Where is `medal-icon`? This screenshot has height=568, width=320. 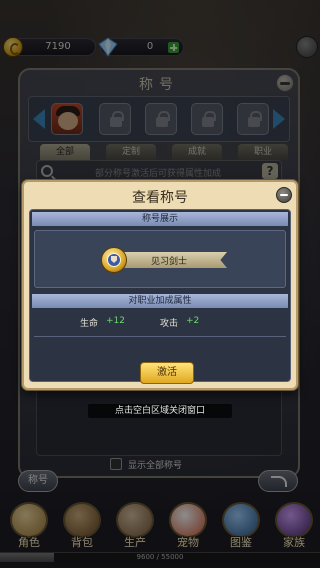
medal-icon is located at coordinates (114, 260).